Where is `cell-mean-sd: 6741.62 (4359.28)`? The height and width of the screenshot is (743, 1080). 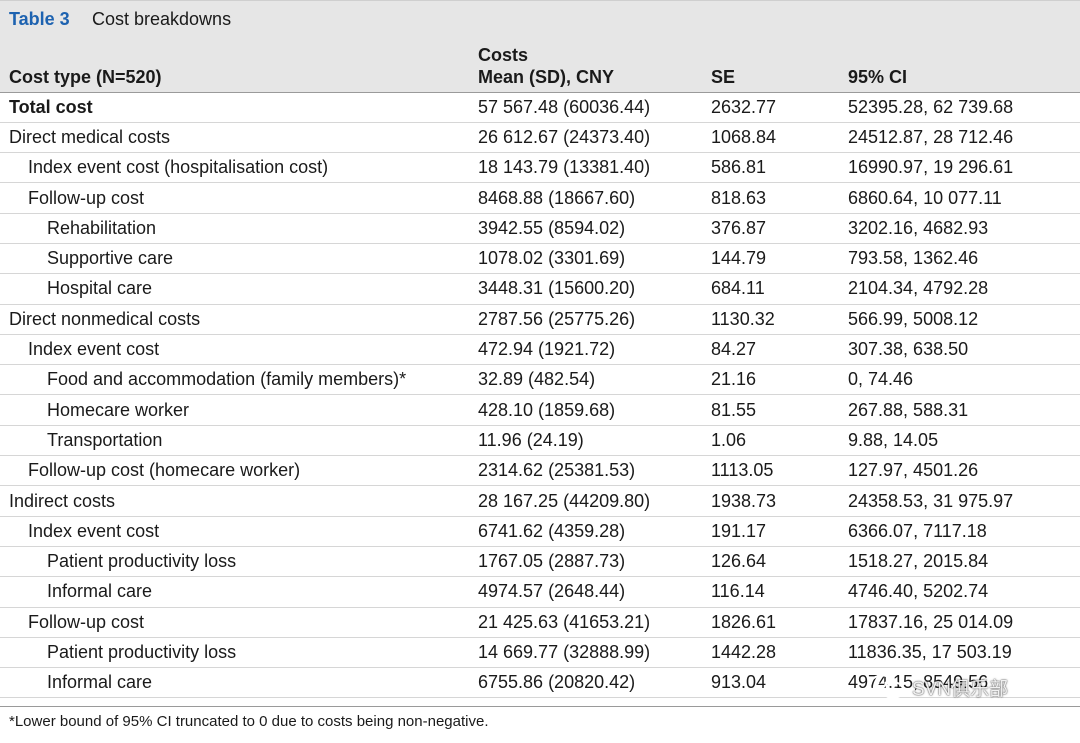
cell-mean-sd: 6741.62 (4359.28) is located at coordinates (552, 530).